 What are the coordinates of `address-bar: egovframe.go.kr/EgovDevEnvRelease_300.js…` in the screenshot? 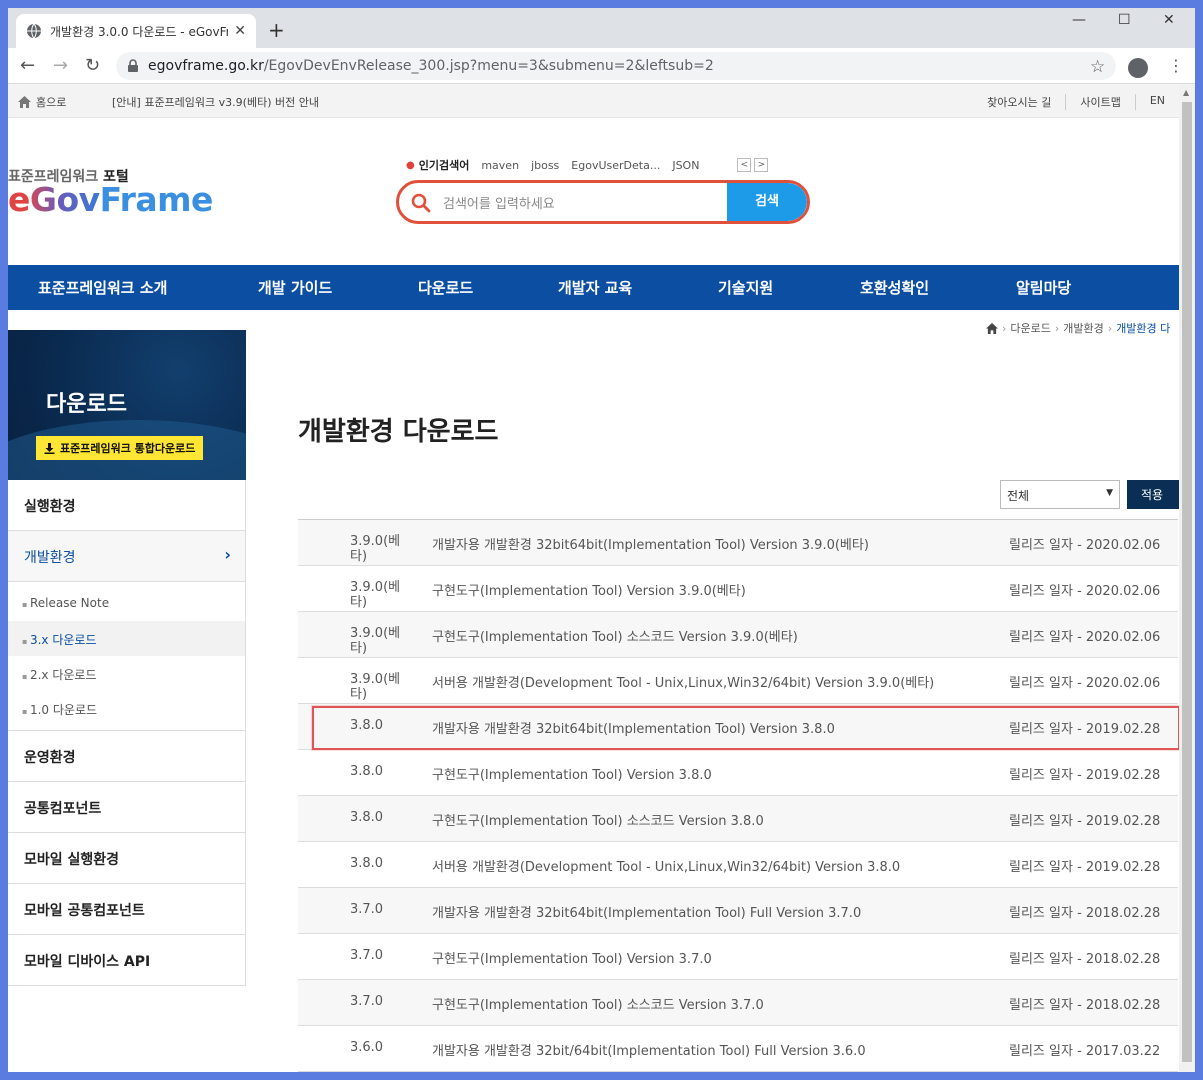 It's located at (616, 66).